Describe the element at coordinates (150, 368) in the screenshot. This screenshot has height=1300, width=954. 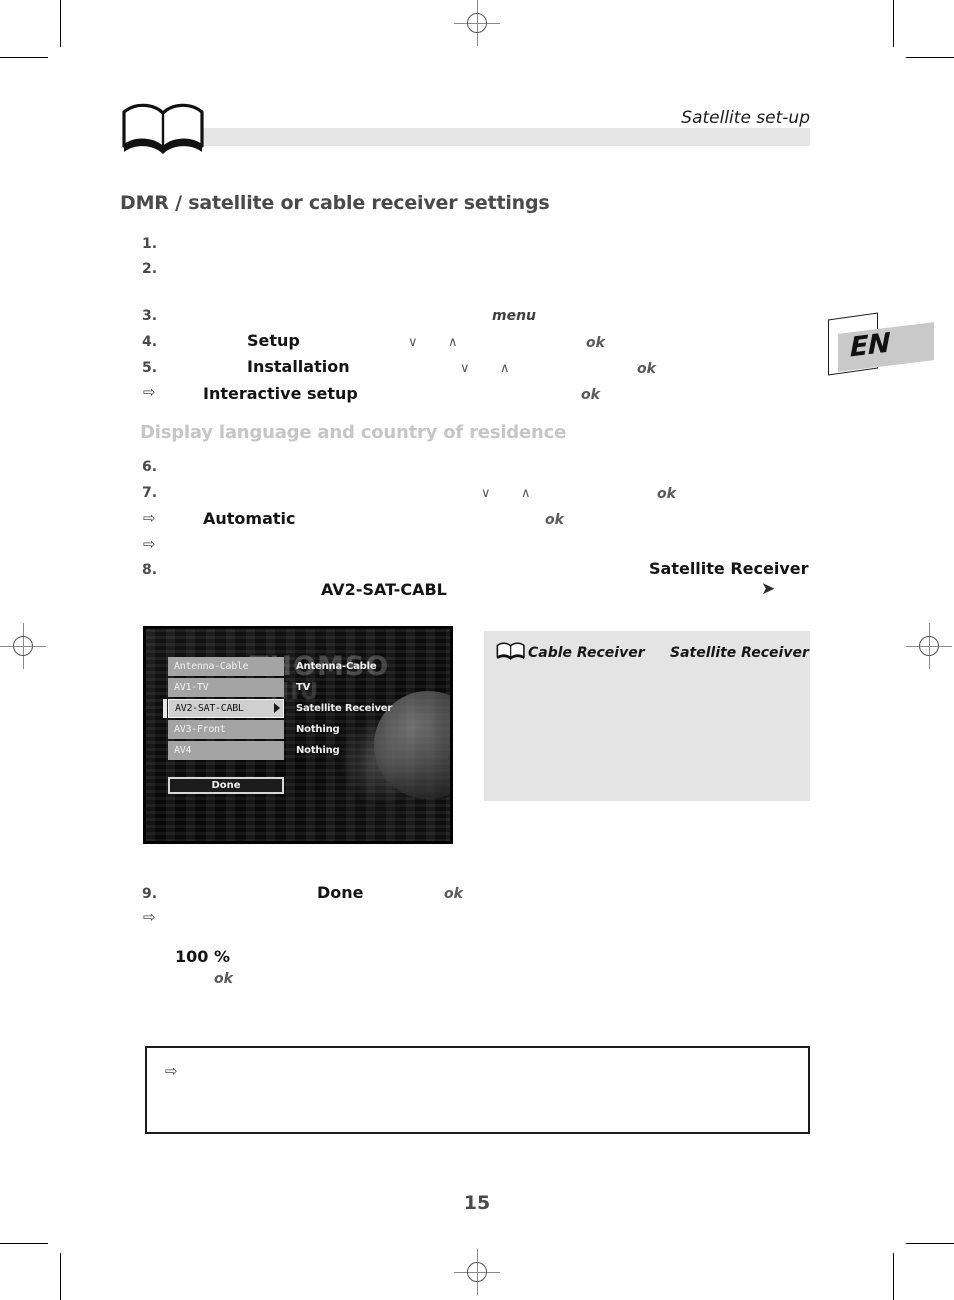
I see `step-number-5: 5.` at that location.